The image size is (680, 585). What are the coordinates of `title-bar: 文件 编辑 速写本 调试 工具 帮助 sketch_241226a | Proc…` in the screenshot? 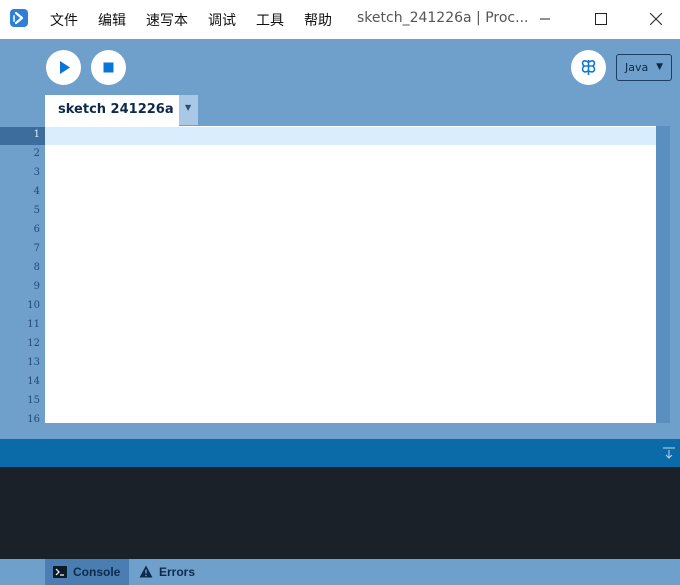 It's located at (340, 19).